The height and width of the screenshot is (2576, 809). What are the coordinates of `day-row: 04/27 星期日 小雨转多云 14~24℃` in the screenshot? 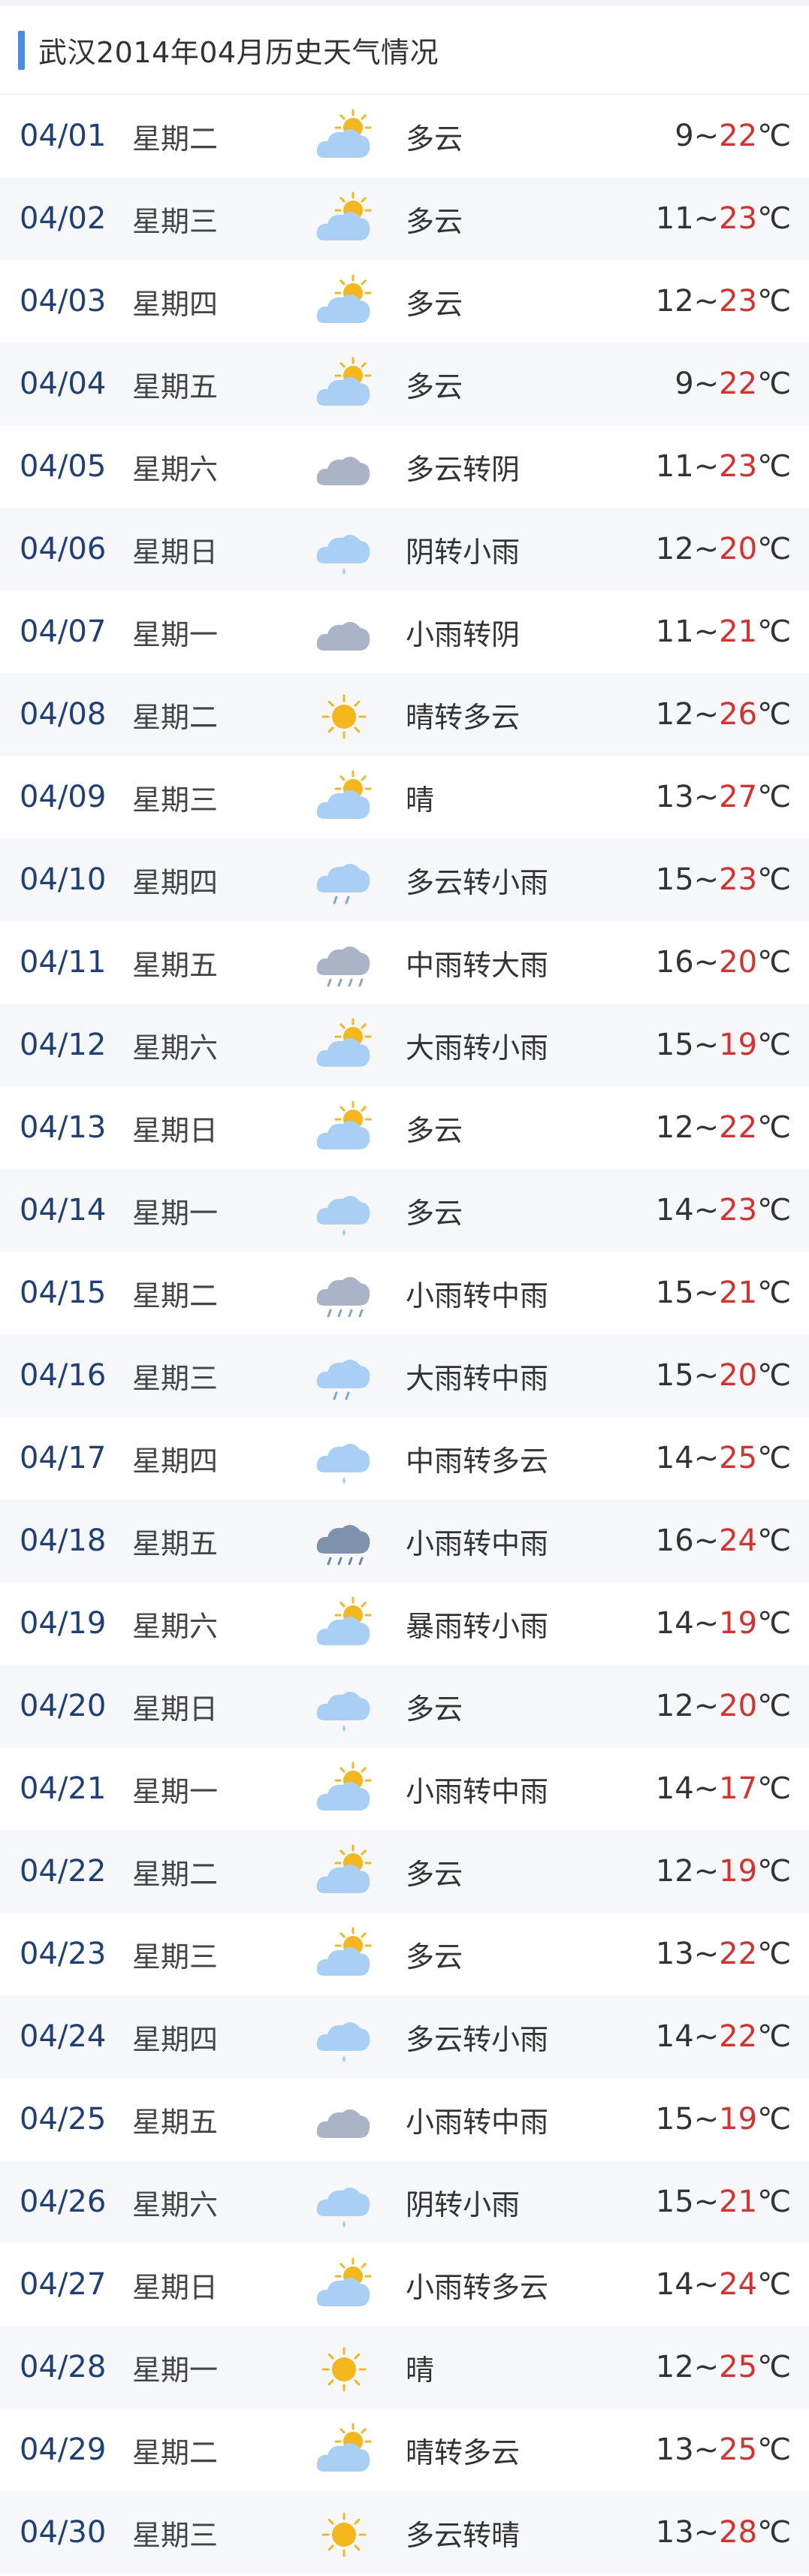 It's located at (404, 2284).